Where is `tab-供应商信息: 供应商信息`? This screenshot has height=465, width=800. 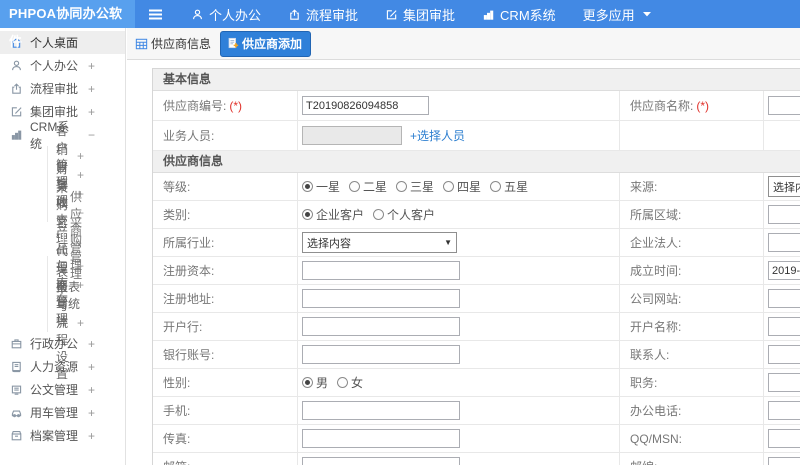 tab-供应商信息: 供应商信息 is located at coordinates (173, 43).